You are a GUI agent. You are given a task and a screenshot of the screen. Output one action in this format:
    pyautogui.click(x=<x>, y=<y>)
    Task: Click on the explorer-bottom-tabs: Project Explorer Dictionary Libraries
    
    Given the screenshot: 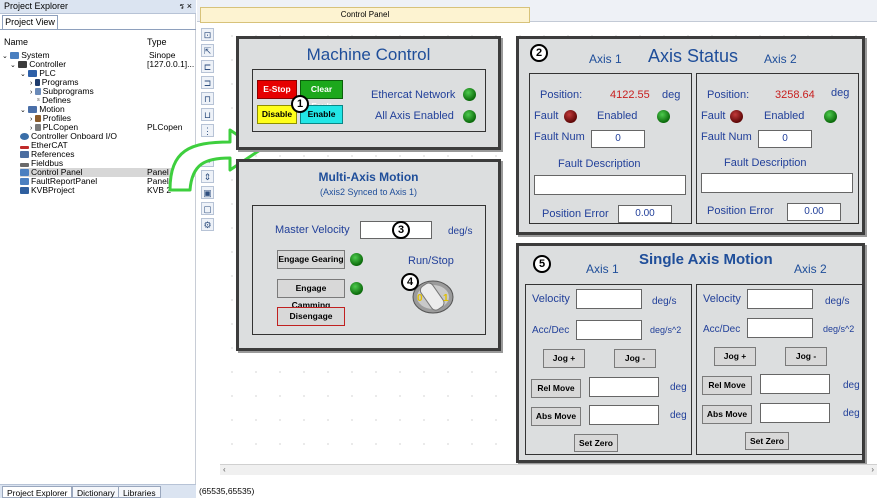 What is the action you would take?
    pyautogui.click(x=98, y=491)
    